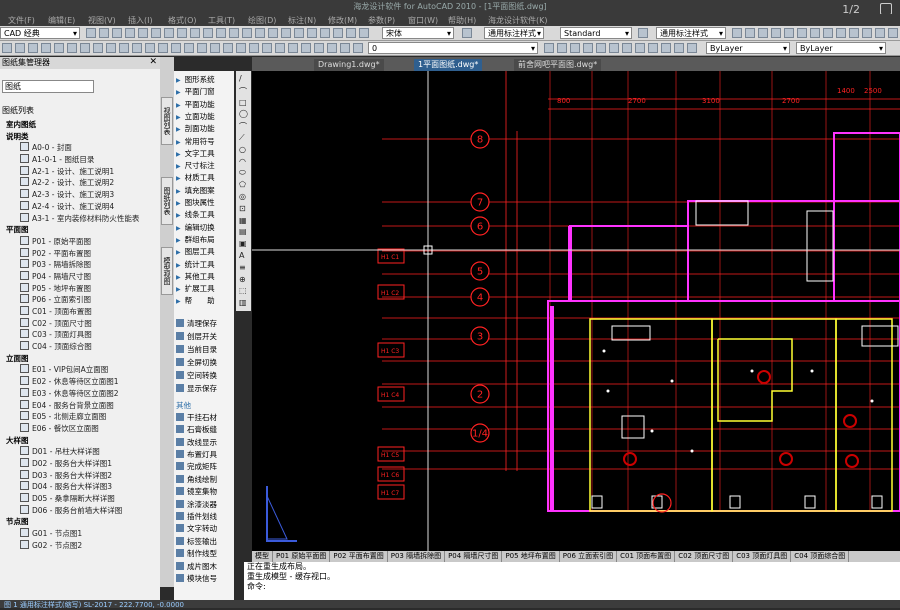 The image size is (900, 610). I want to click on menu-item: 帮助(H), so click(462, 20).